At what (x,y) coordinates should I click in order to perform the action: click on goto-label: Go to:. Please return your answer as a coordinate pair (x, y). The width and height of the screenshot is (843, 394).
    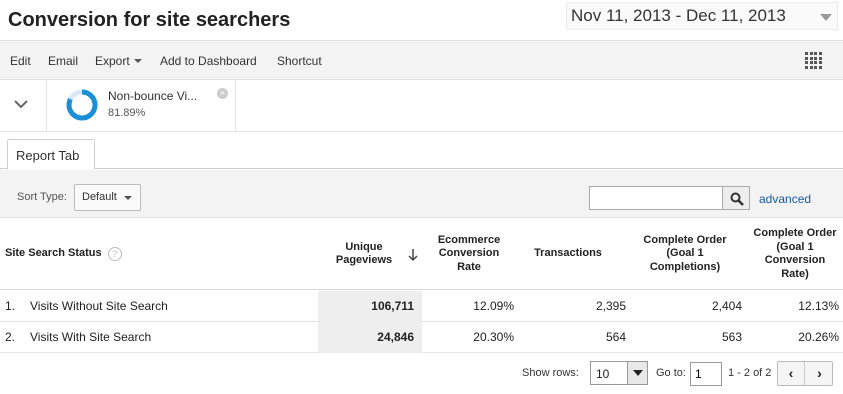
    Looking at the image, I should click on (671, 373).